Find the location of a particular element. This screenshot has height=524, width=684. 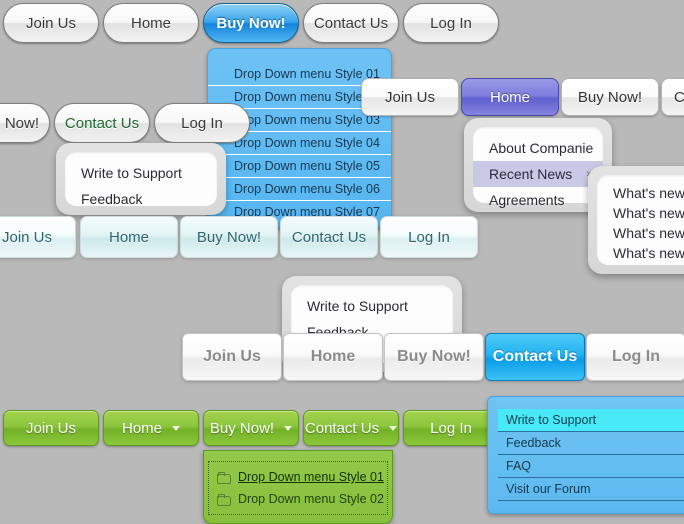

submenu-item-about-companie: About Companie is located at coordinates (538, 148).